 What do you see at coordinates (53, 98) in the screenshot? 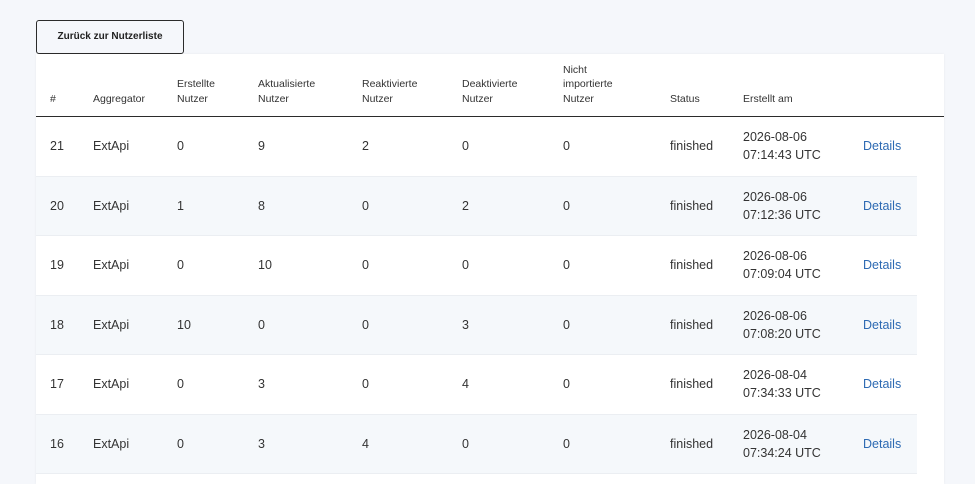
I see `column-header-id: #` at bounding box center [53, 98].